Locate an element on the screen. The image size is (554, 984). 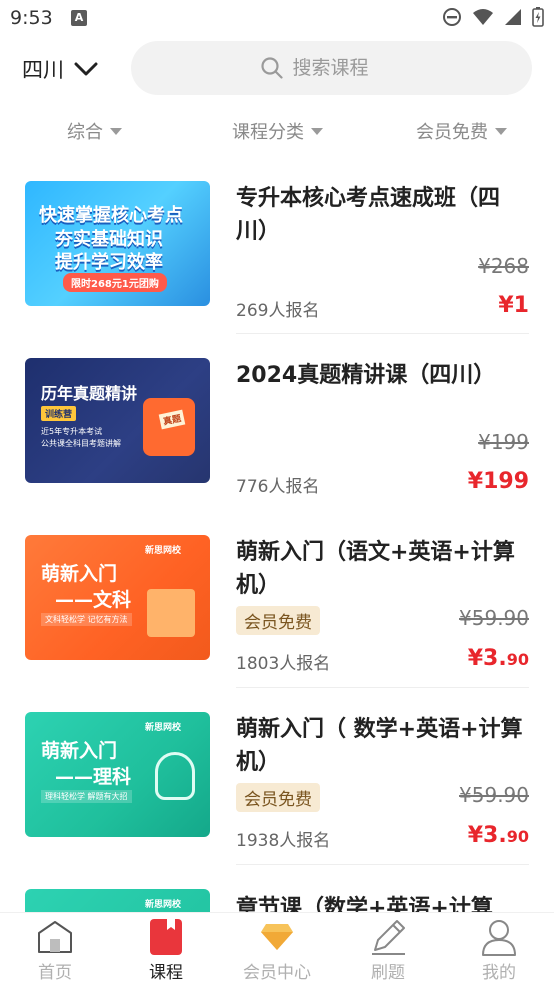
book-icon is located at coordinates (166, 937).